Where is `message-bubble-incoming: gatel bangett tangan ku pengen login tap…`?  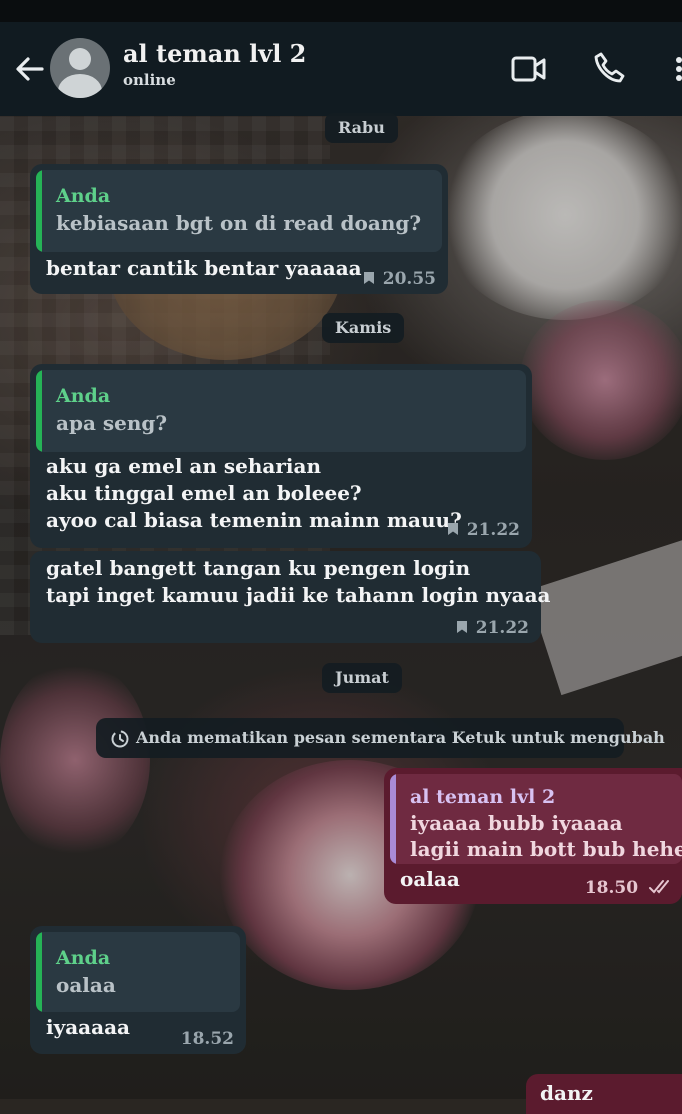 message-bubble-incoming: gatel bangett tangan ku pengen login tap… is located at coordinates (290, 597).